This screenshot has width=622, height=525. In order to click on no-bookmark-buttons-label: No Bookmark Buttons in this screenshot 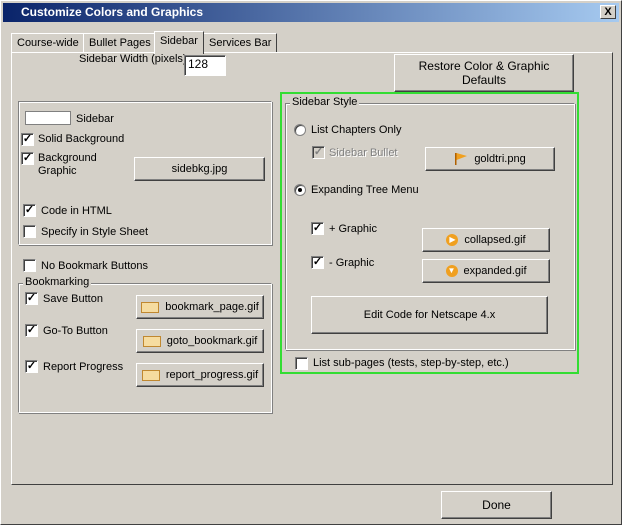, I will do `click(94, 266)`.